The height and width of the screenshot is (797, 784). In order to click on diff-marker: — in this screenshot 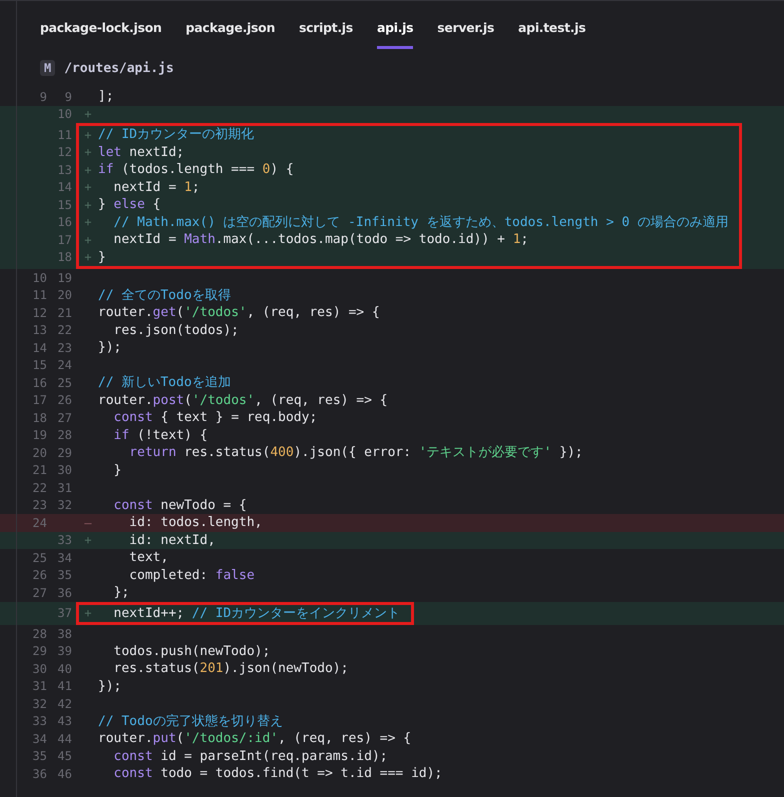, I will do `click(88, 523)`.